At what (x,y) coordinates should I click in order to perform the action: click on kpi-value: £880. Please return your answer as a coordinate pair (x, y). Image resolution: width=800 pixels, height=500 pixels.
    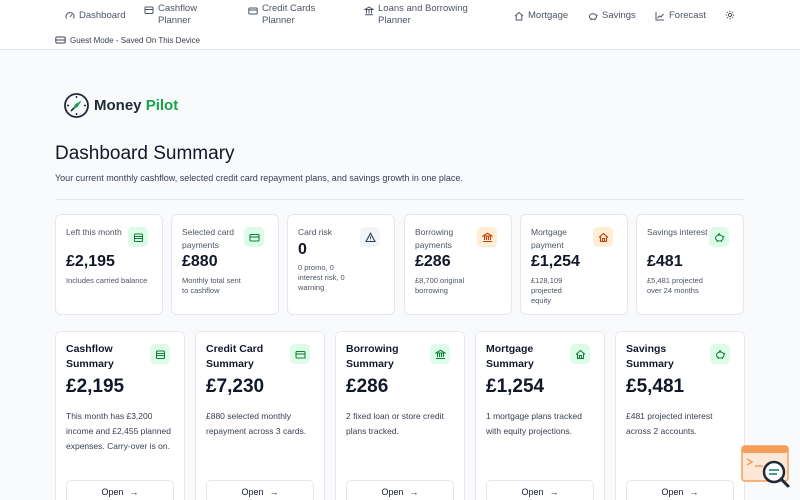
    Looking at the image, I should click on (200, 261).